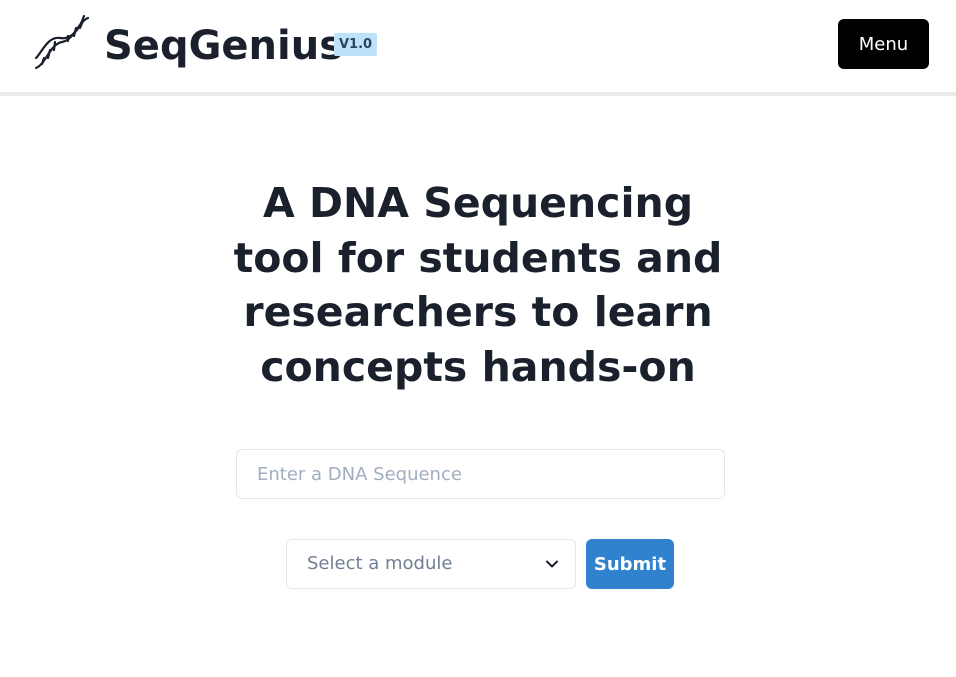 The height and width of the screenshot is (677, 956). Describe the element at coordinates (883, 44) in the screenshot. I see `menu-button: Menu` at that location.